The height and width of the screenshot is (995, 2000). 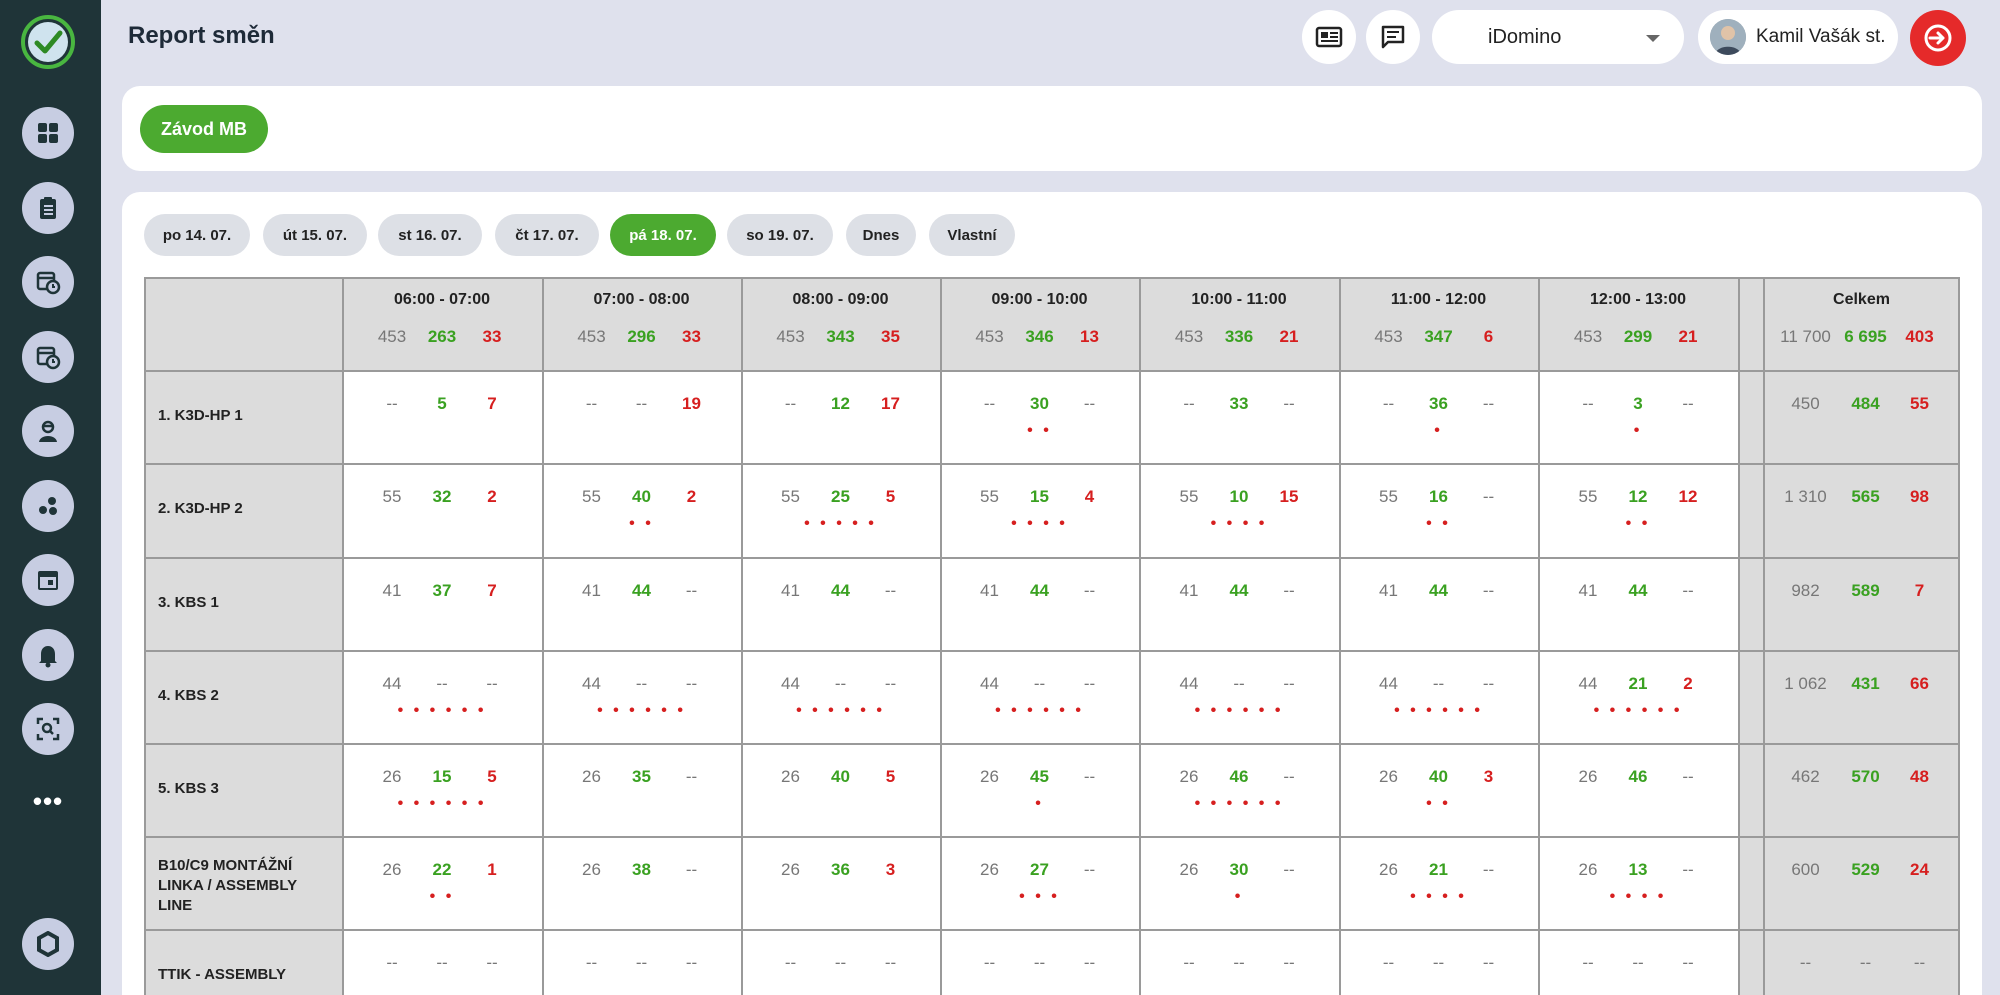 What do you see at coordinates (48, 580) in the screenshot?
I see `calendar-icon` at bounding box center [48, 580].